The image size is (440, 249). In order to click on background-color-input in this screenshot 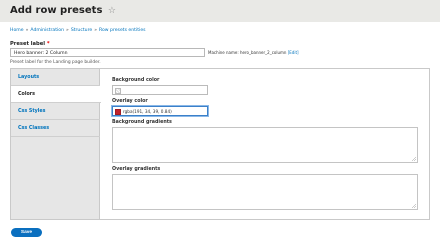, I will do `click(160, 90)`.